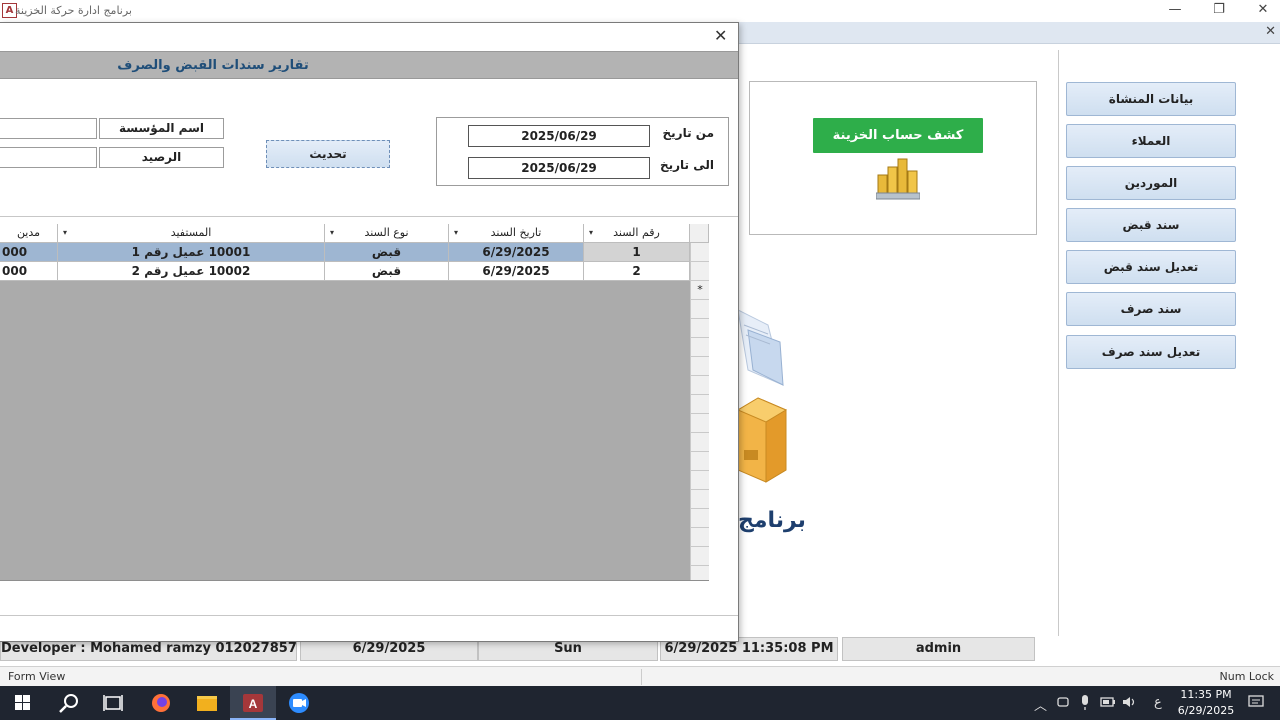 The height and width of the screenshot is (720, 1280). What do you see at coordinates (1040, 704) in the screenshot?
I see `show-hidden-icons-chevron-icon: ︿` at bounding box center [1040, 704].